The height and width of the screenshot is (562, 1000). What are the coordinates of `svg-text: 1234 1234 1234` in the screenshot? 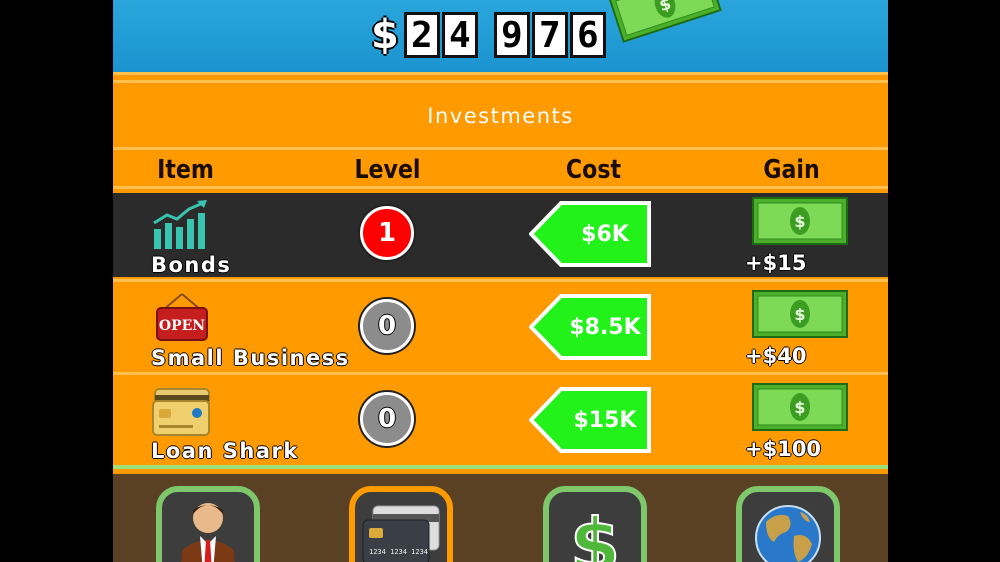 It's located at (398, 552).